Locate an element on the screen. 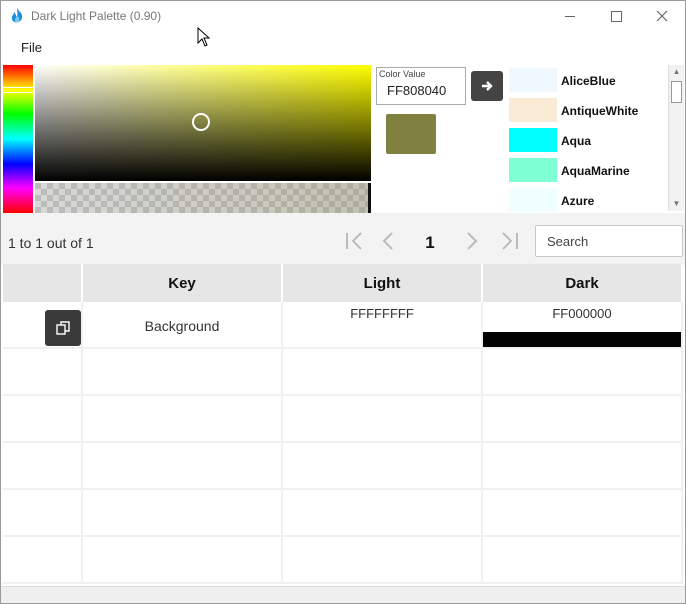 The height and width of the screenshot is (604, 686). first-page-button is located at coordinates (355, 241).